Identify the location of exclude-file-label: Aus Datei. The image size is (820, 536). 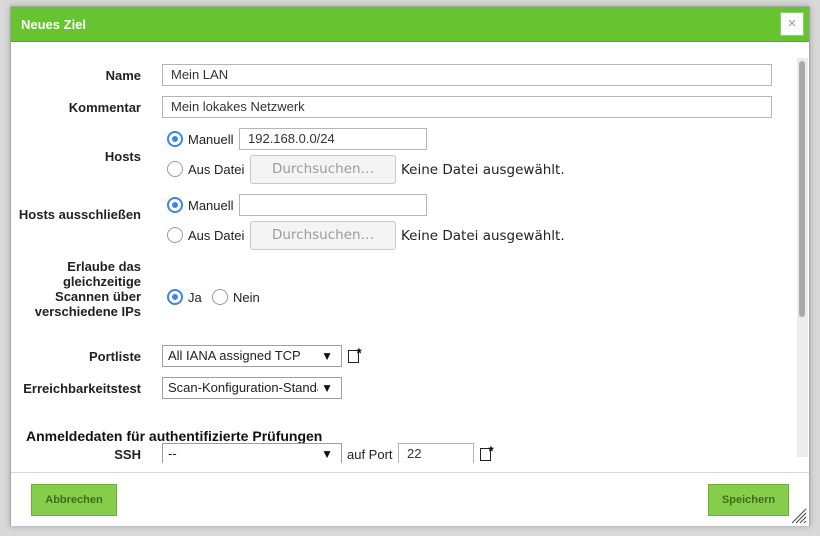
(216, 235).